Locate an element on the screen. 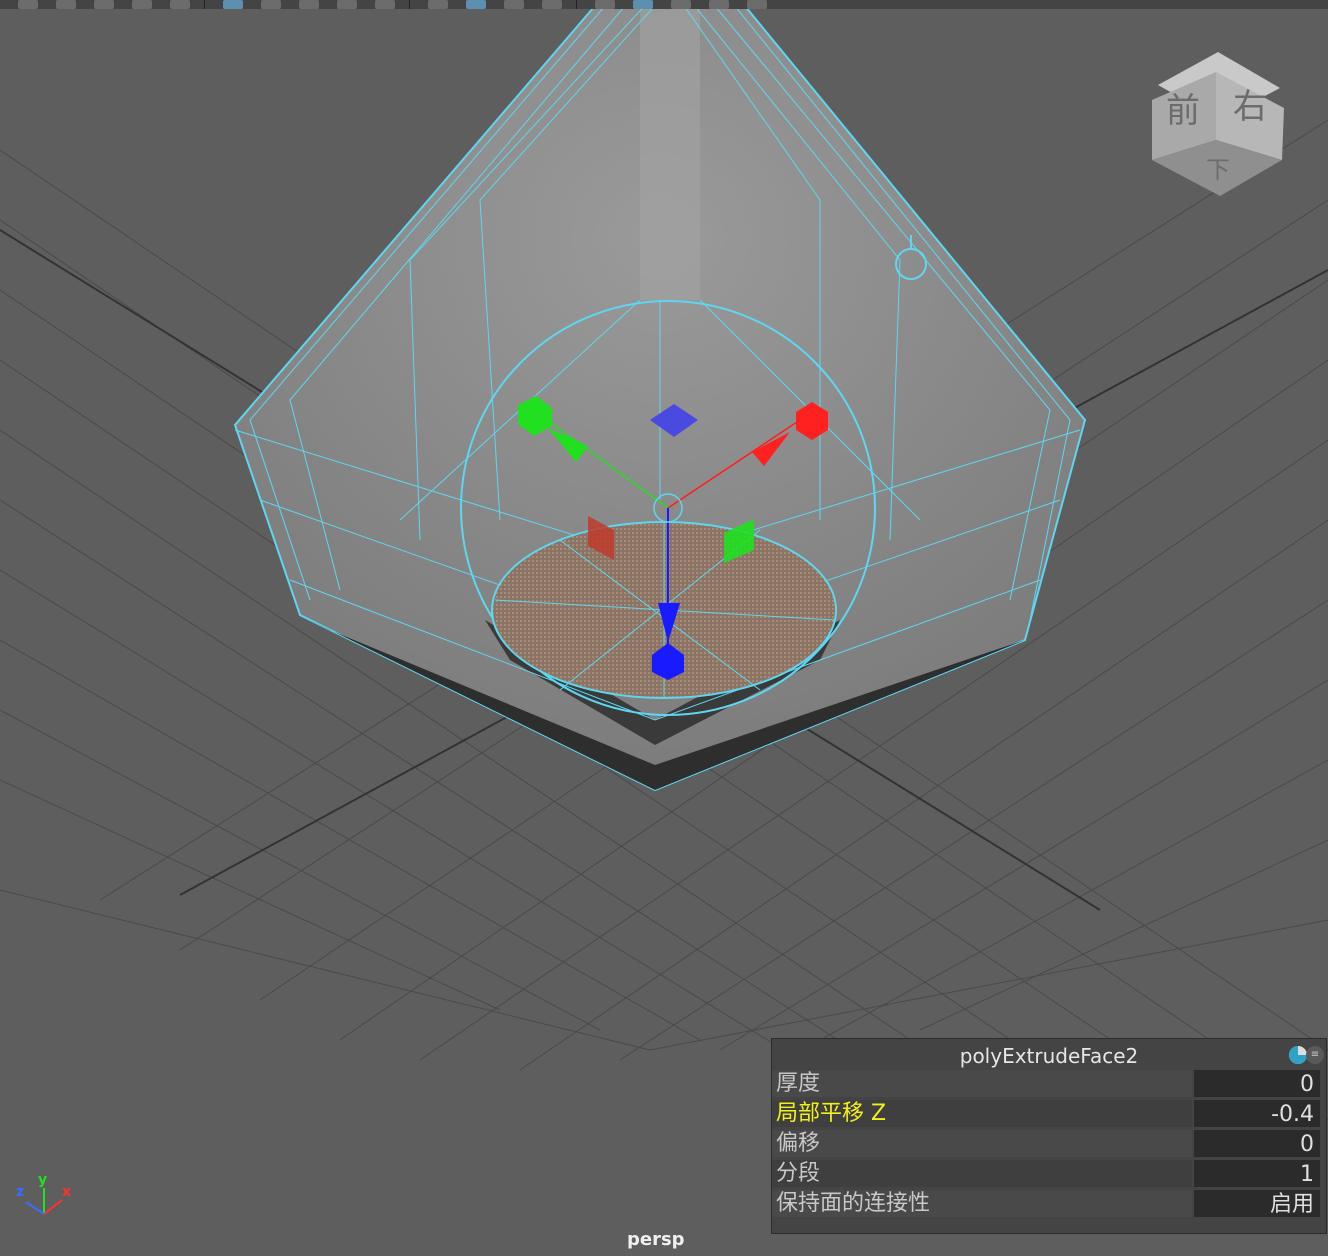 The width and height of the screenshot is (1328, 1256). menu-icon: ≡ is located at coordinates (1315, 1055).